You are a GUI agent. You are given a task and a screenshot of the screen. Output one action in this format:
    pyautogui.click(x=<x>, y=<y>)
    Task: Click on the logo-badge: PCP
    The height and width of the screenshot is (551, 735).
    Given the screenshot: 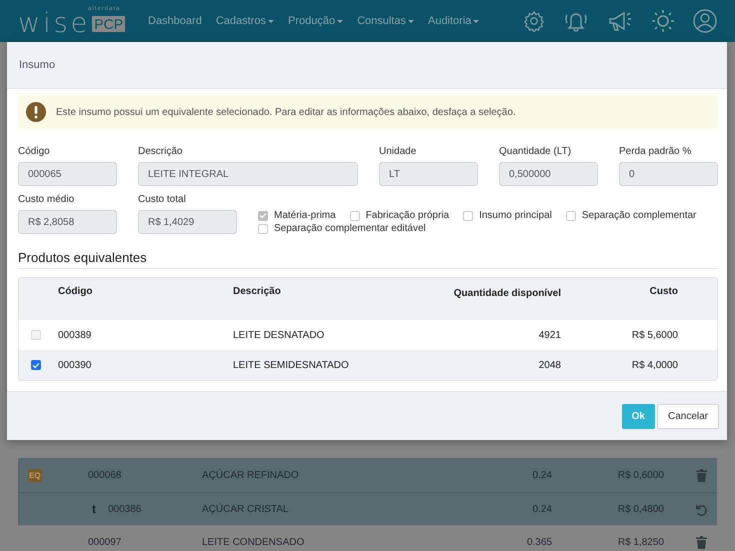 What is the action you would take?
    pyautogui.click(x=109, y=24)
    